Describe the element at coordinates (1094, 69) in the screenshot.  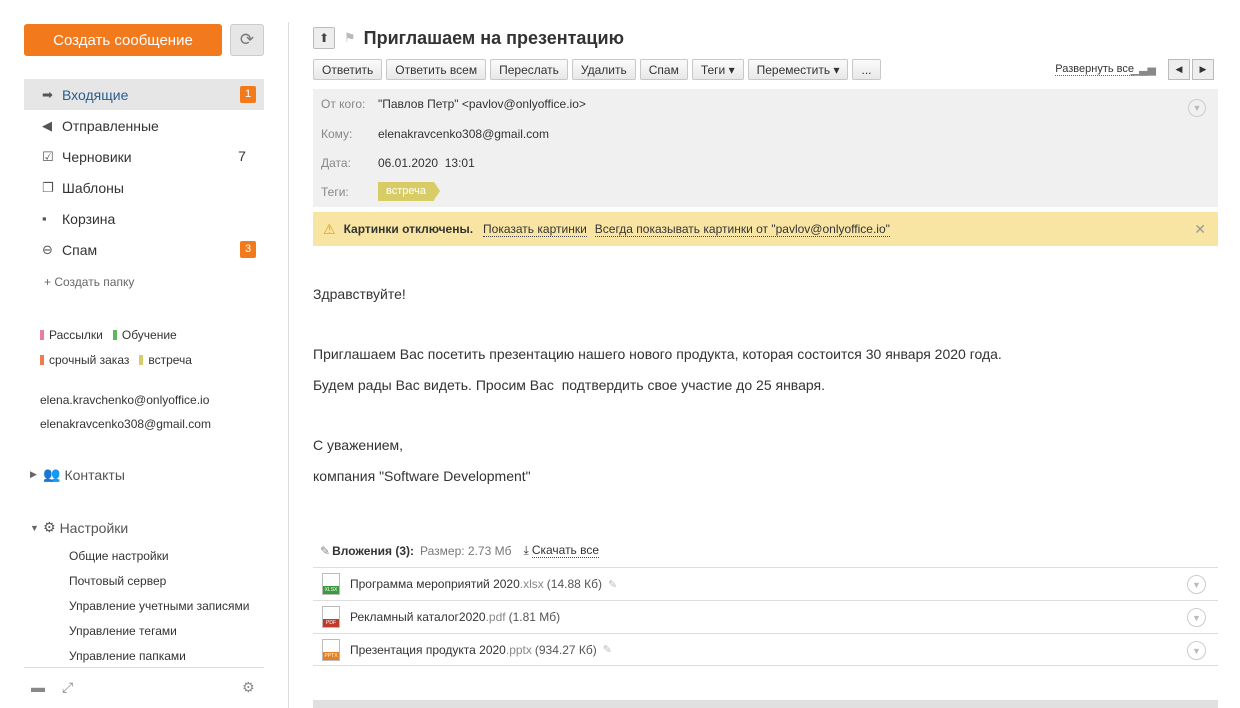
I see `expand-all-link: Развернуть все` at that location.